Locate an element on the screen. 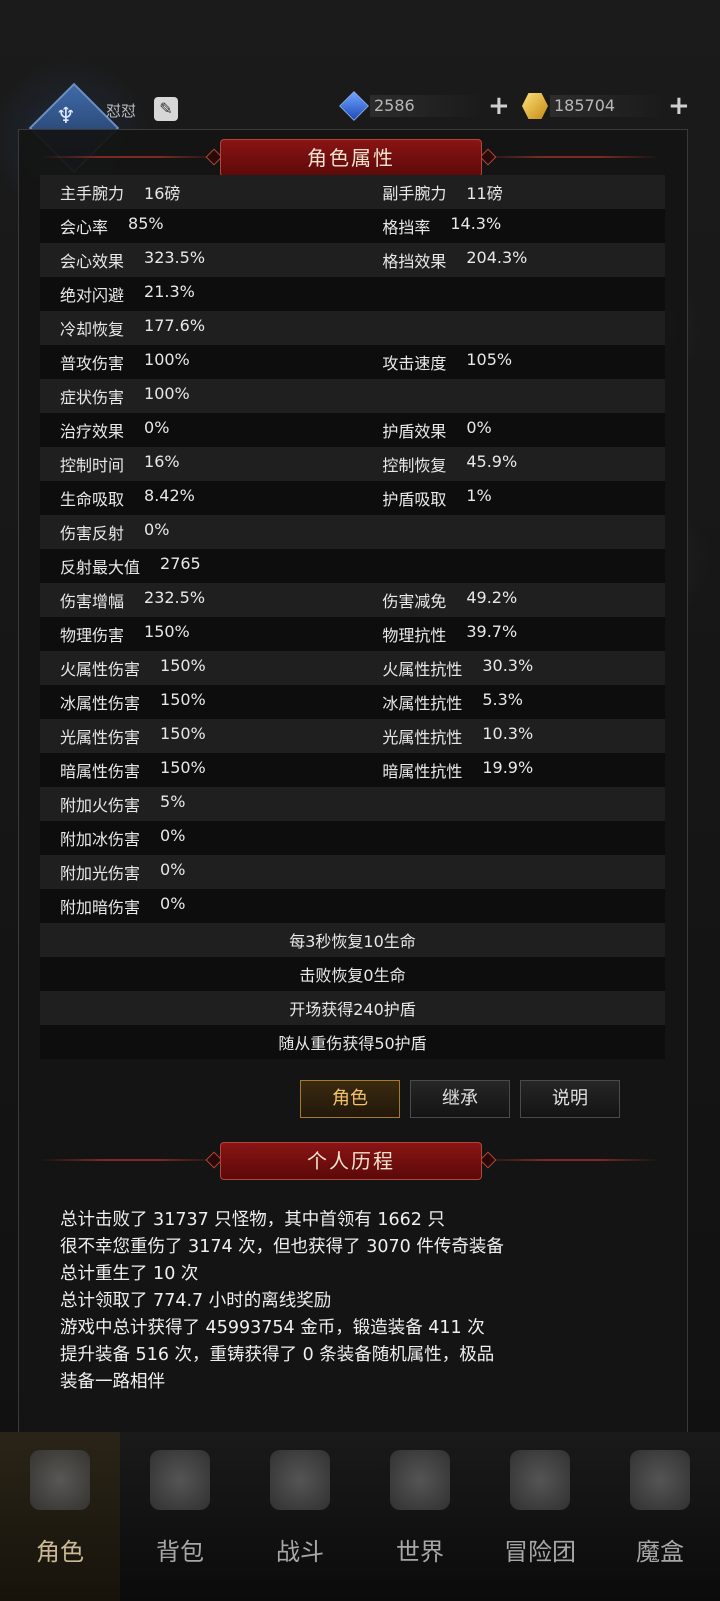  attribute-label: 冰属性伤害 is located at coordinates (100, 703).